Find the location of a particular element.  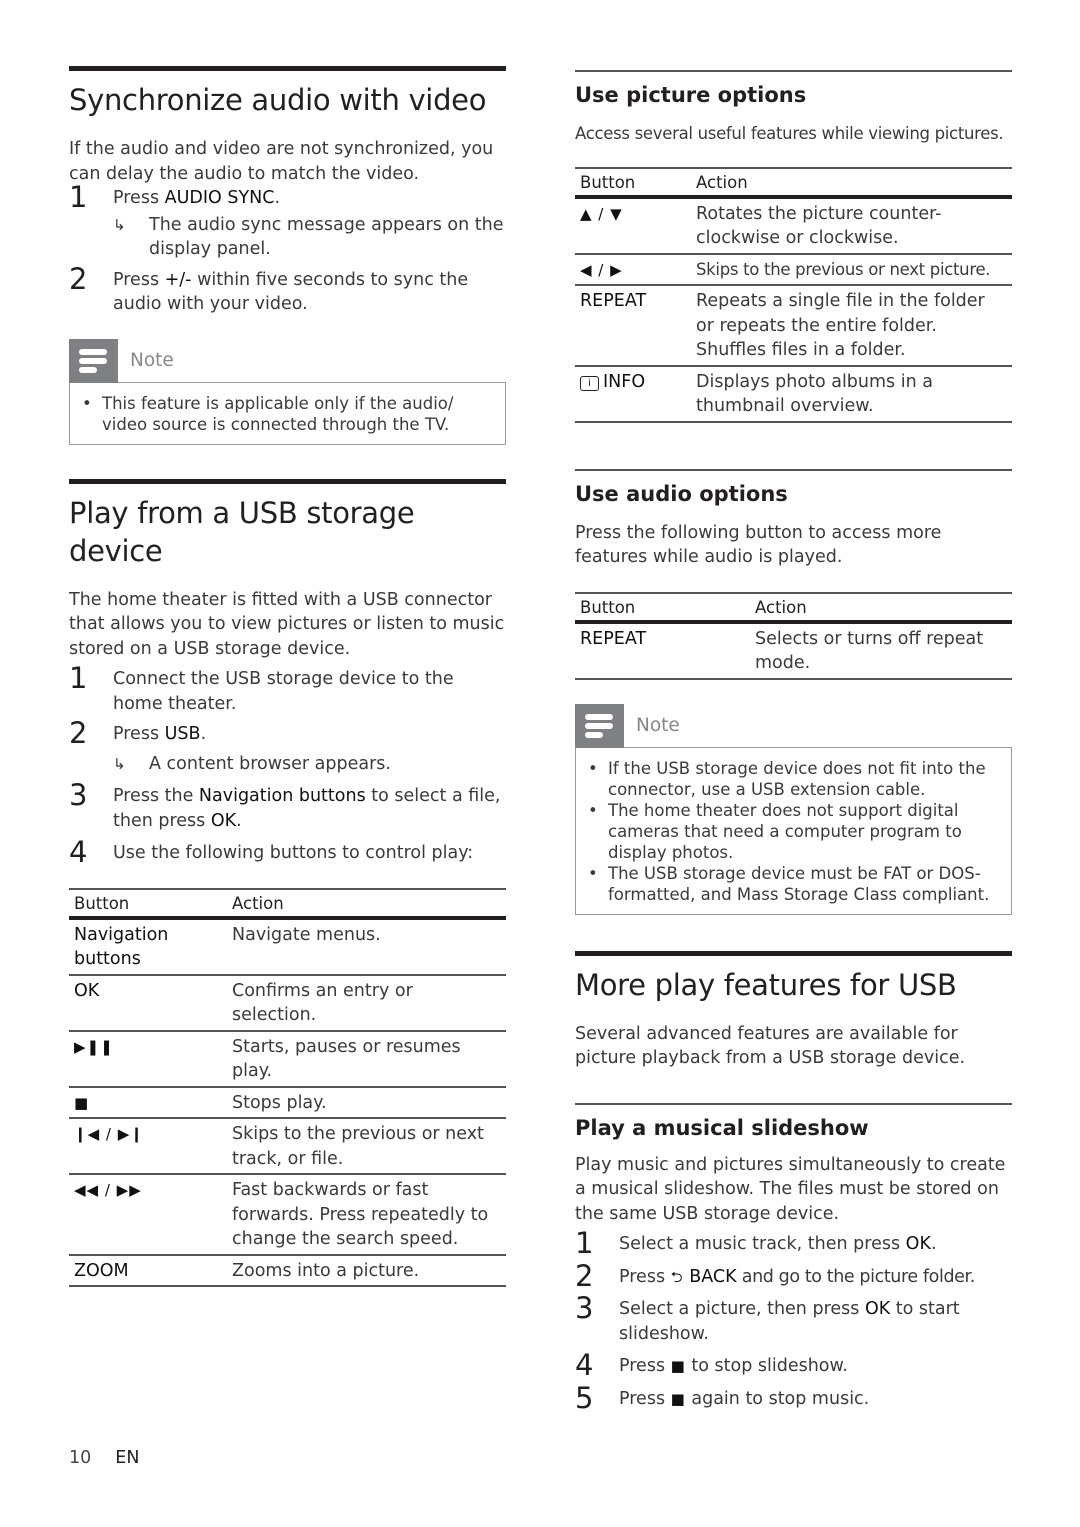

back-icon: ⮌ is located at coordinates (677, 1276).